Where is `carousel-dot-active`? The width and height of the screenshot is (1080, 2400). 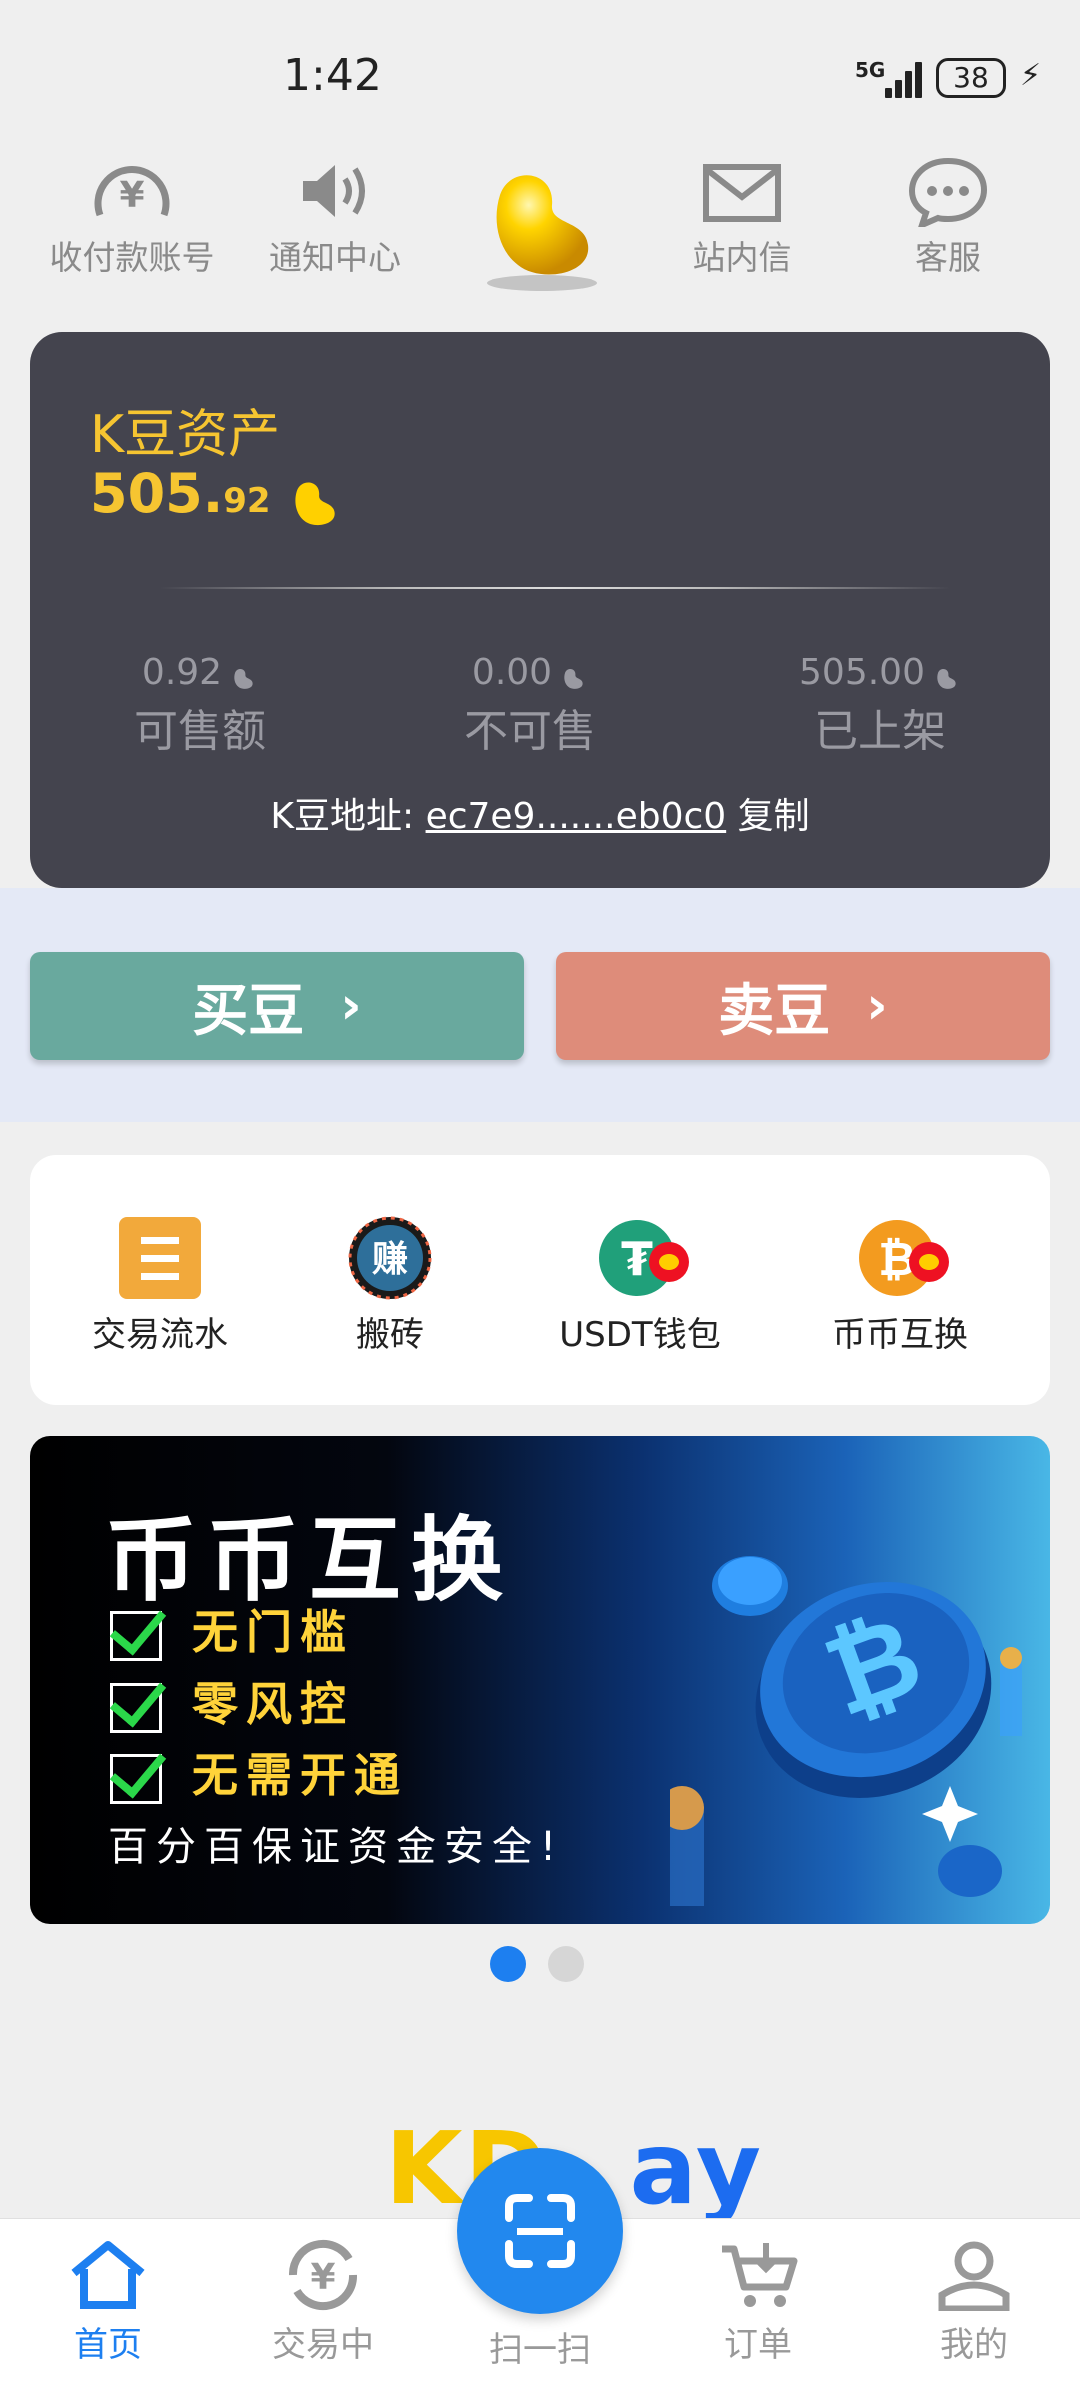 carousel-dot-active is located at coordinates (508, 1964).